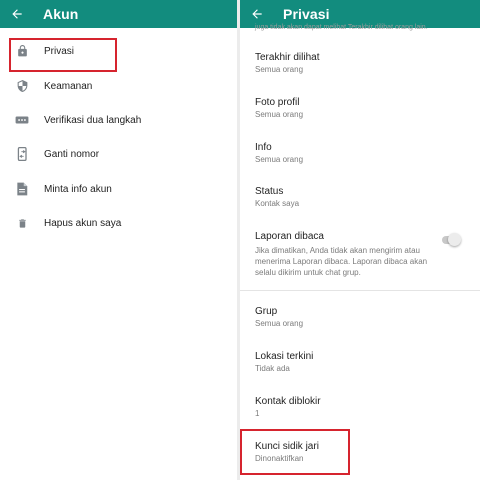 This screenshot has height=480, width=480. Describe the element at coordinates (257, 413) in the screenshot. I see `setting-value: 1` at that location.